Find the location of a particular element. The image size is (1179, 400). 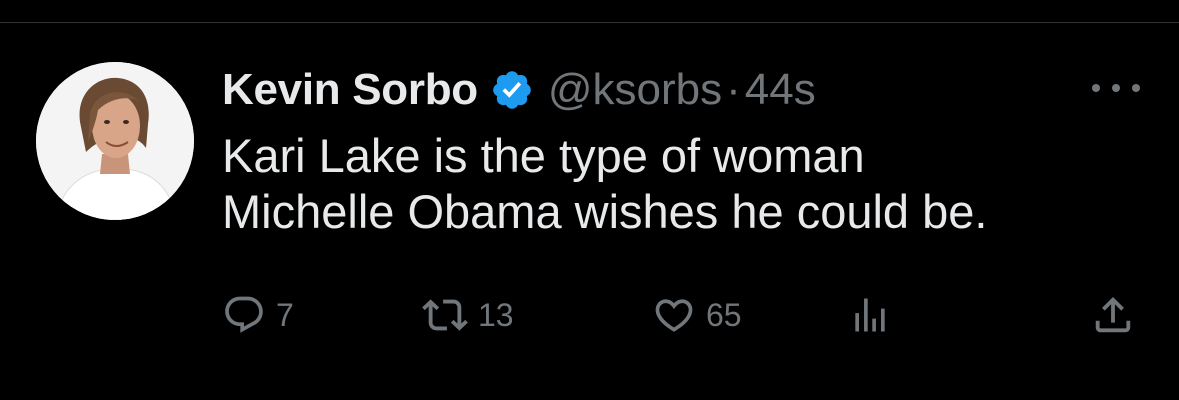

heart-icon is located at coordinates (674, 315).